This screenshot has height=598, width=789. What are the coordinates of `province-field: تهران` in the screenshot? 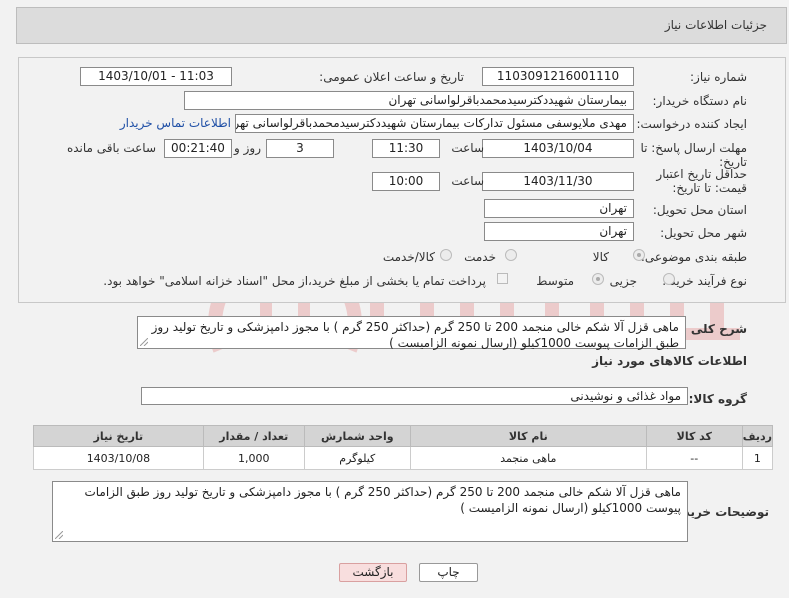 It's located at (559, 208).